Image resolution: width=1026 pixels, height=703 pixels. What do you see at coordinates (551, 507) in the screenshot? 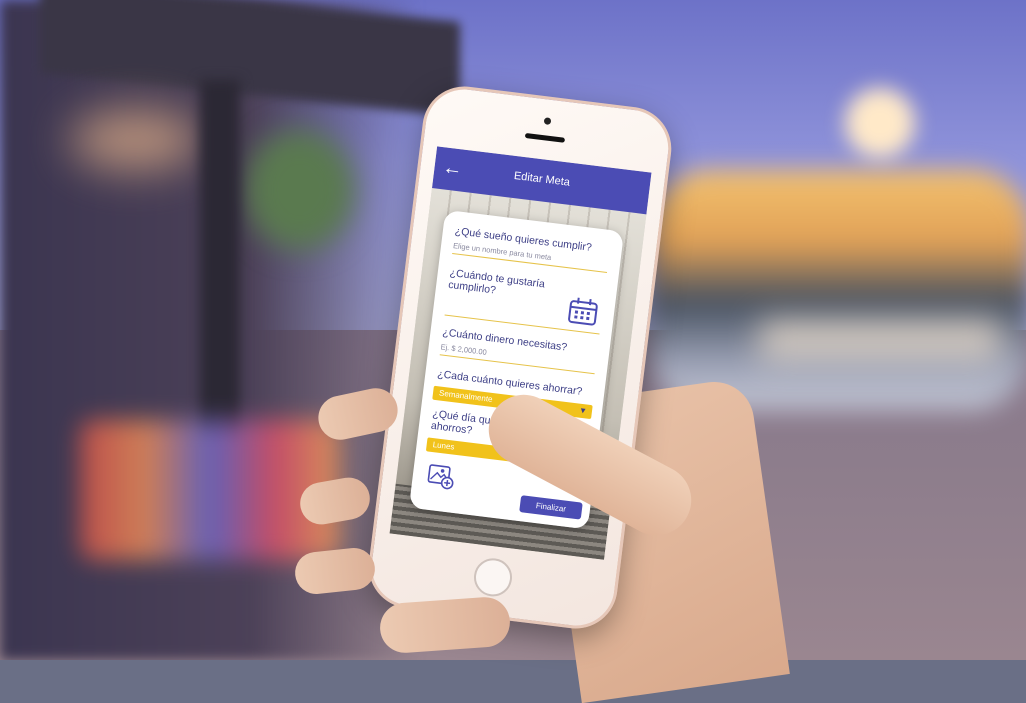
I see `finish-button: Finalizar` at bounding box center [551, 507].